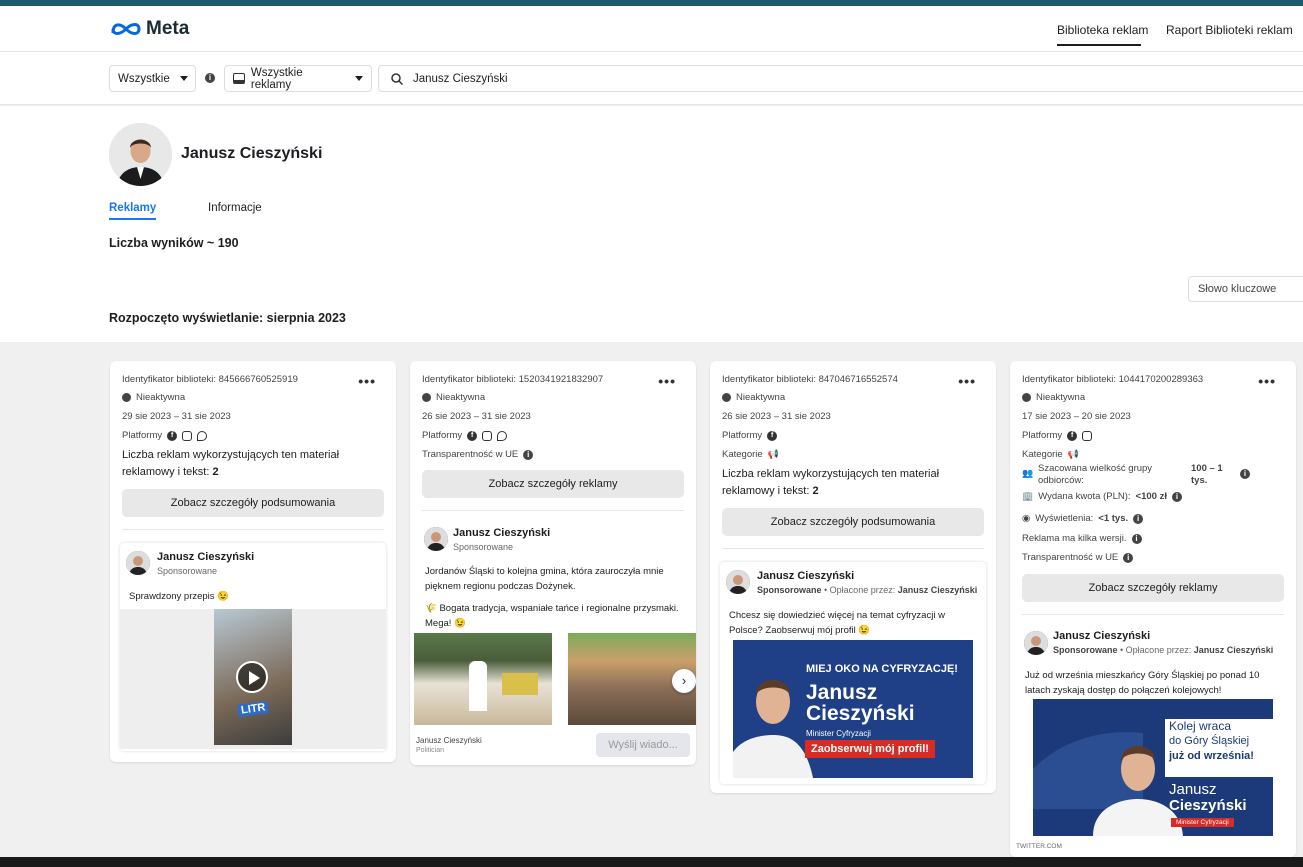 Image resolution: width=1303 pixels, height=867 pixels. I want to click on inactive-status-icon, so click(426, 397).